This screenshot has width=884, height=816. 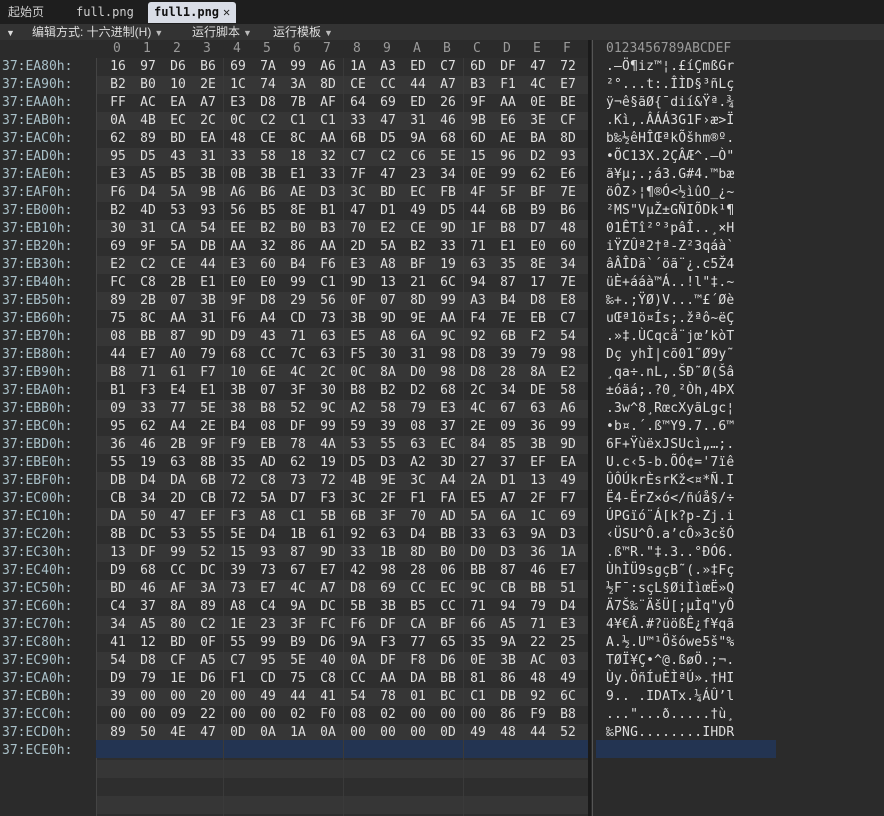 I want to click on ascii-text: TØÏ¥Ç•^@.ßøÖ.;¬., so click(x=670, y=661).